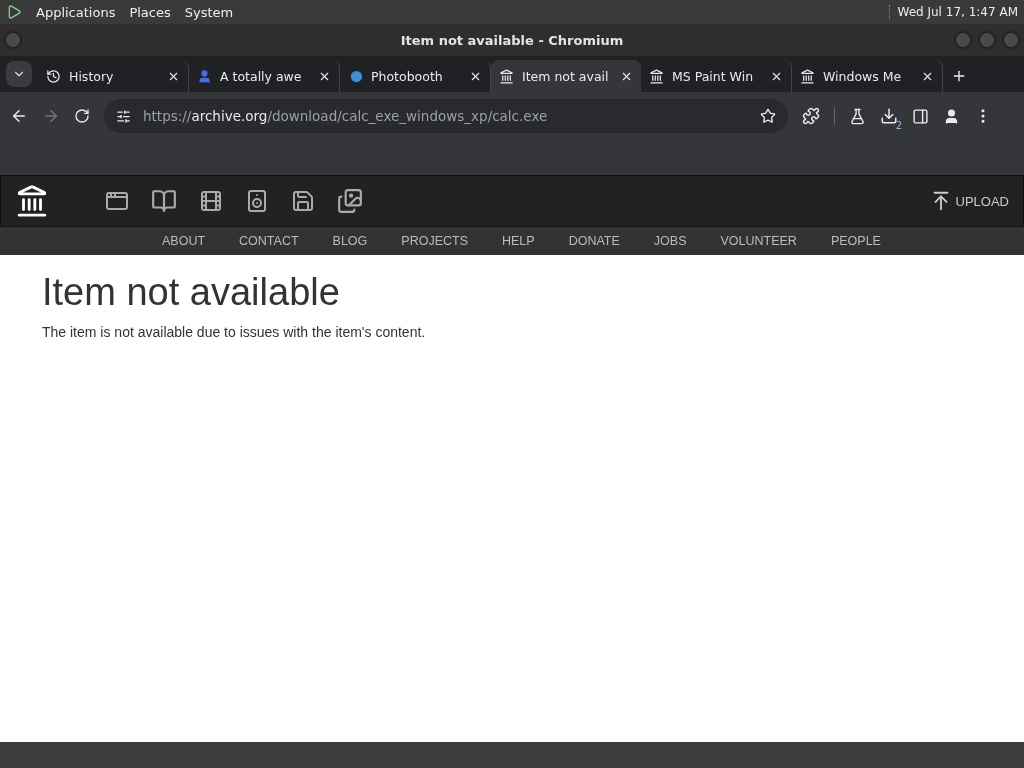 This screenshot has height=768, width=1024. What do you see at coordinates (855, 241) in the screenshot?
I see `nav-link: PEOPLE` at bounding box center [855, 241].